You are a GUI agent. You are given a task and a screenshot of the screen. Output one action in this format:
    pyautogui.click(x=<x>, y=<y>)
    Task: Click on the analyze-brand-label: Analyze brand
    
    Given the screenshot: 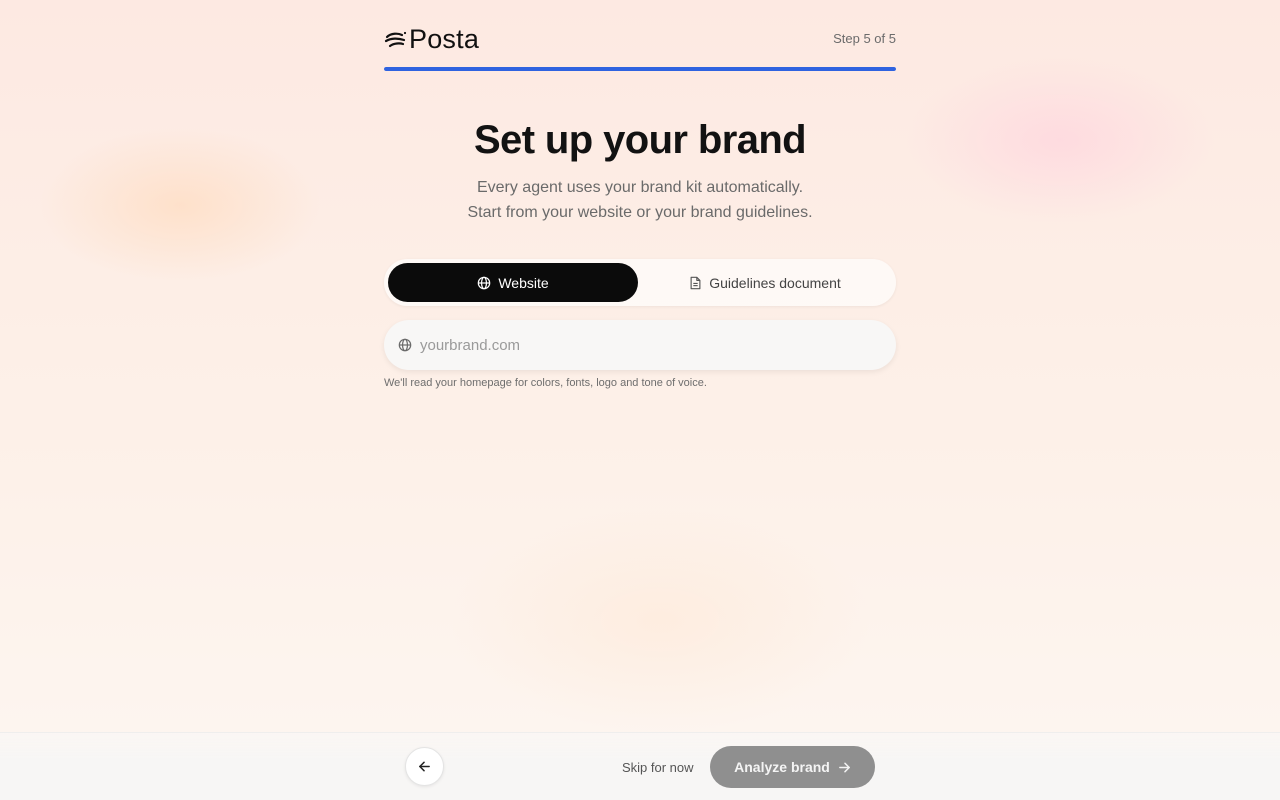 What is the action you would take?
    pyautogui.click(x=782, y=767)
    